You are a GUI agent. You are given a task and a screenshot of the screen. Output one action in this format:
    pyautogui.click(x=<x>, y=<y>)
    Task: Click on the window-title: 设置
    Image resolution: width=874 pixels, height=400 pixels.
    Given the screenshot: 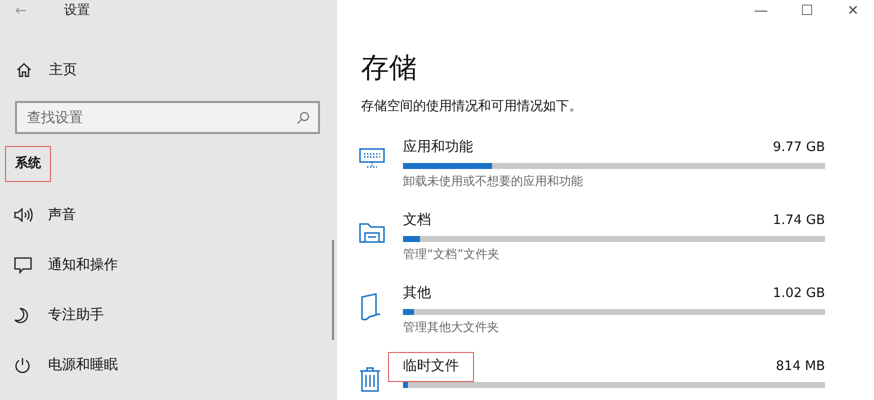 What is the action you would take?
    pyautogui.click(x=77, y=11)
    